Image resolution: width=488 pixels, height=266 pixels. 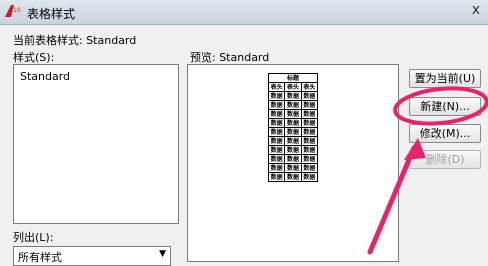 I want to click on list-filter-value: 所有样式, so click(x=40, y=257).